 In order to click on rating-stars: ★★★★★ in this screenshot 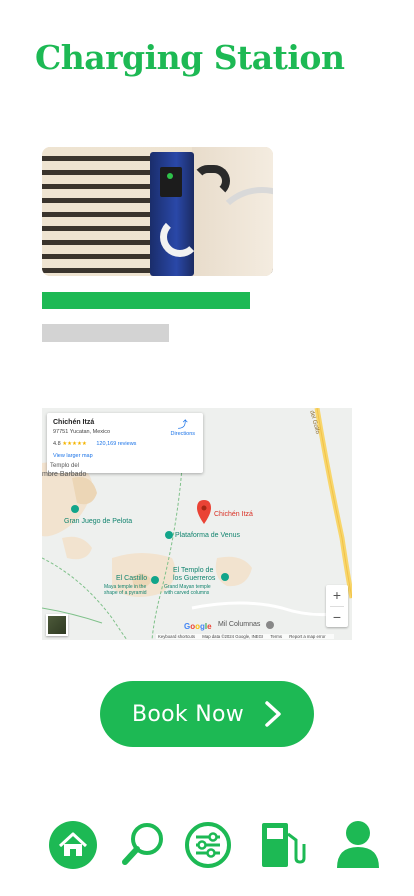, I will do `click(74, 444)`.